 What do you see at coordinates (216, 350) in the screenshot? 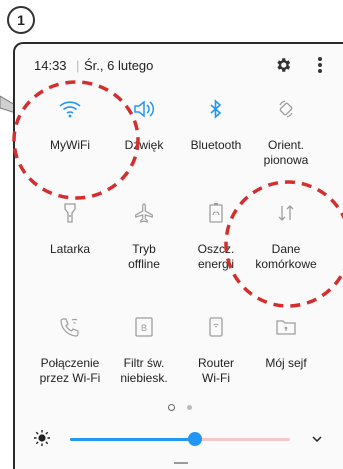
I see `tile-hotspot: Router Wi-Fi` at bounding box center [216, 350].